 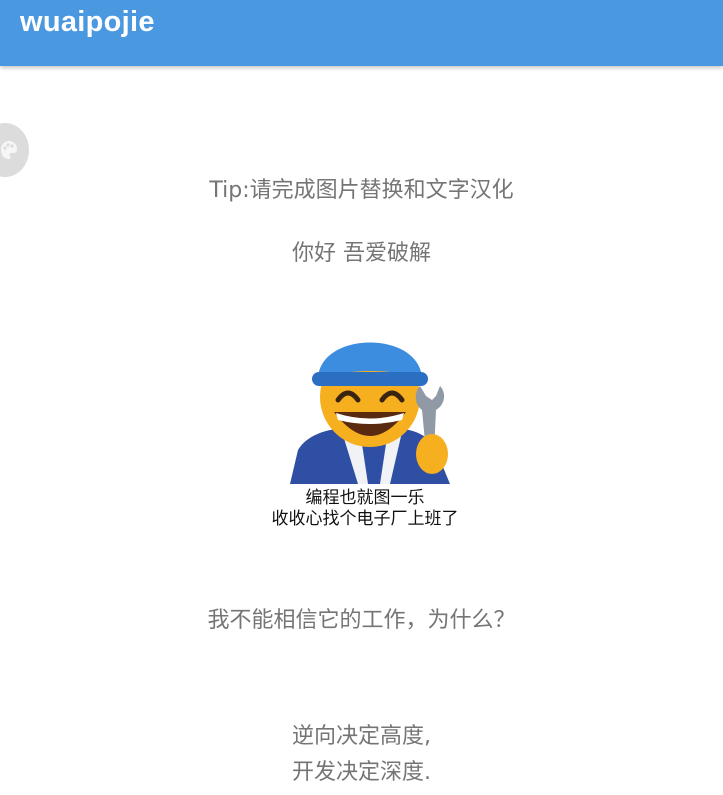 What do you see at coordinates (361, 772) in the screenshot?
I see `quote-line-2: 开发决定深度.` at bounding box center [361, 772].